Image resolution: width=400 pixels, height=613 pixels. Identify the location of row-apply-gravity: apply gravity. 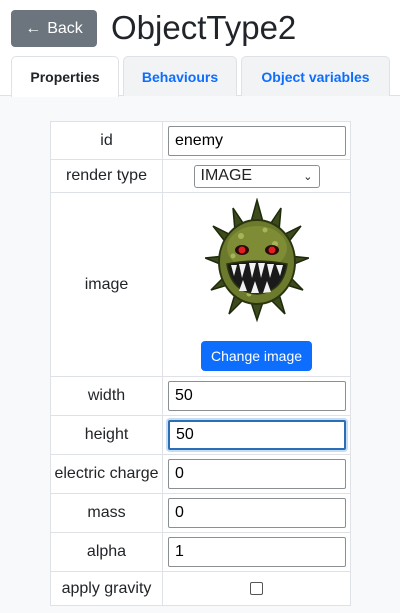
(200, 588).